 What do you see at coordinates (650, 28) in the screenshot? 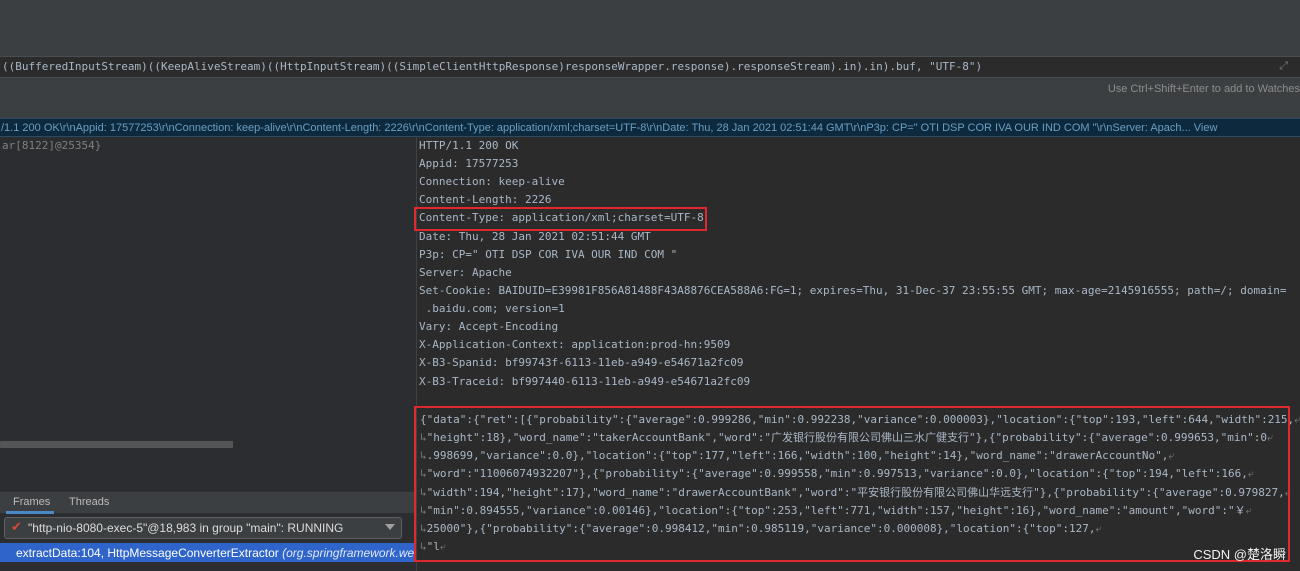
I see `toolbar-area` at bounding box center [650, 28].